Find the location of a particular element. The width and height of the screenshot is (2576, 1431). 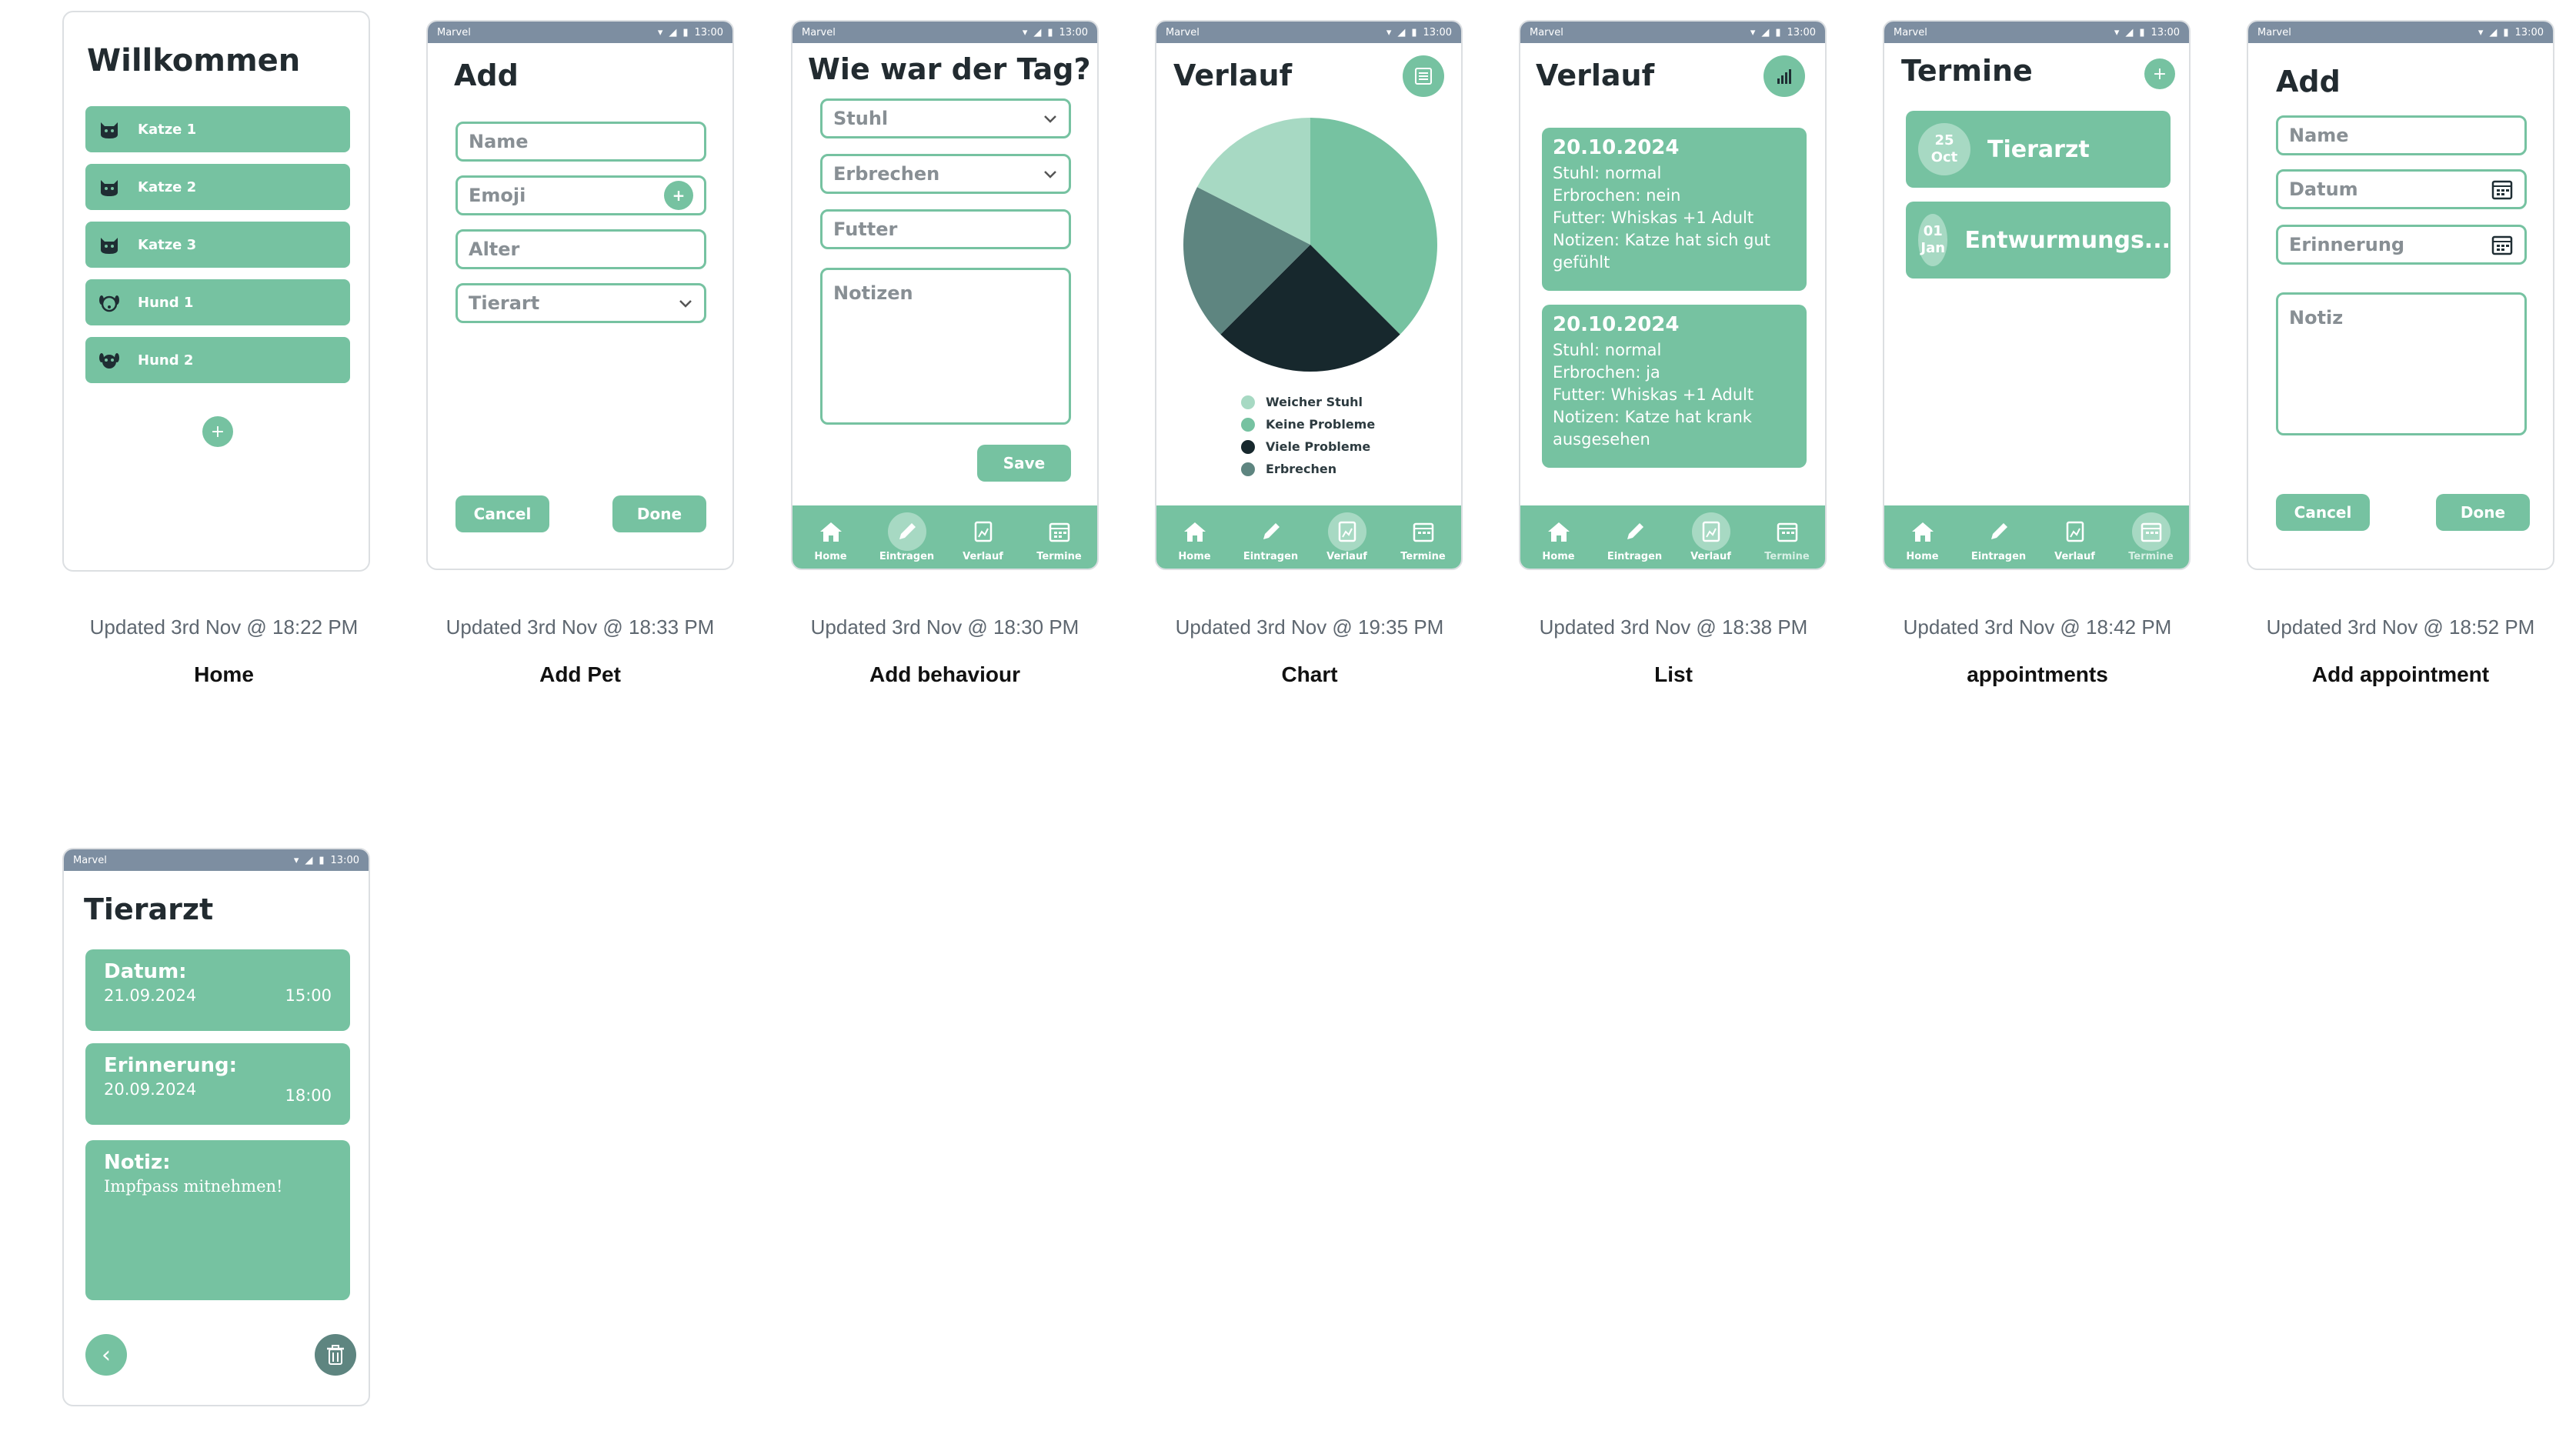

notes-field: Notizen is located at coordinates (946, 347).